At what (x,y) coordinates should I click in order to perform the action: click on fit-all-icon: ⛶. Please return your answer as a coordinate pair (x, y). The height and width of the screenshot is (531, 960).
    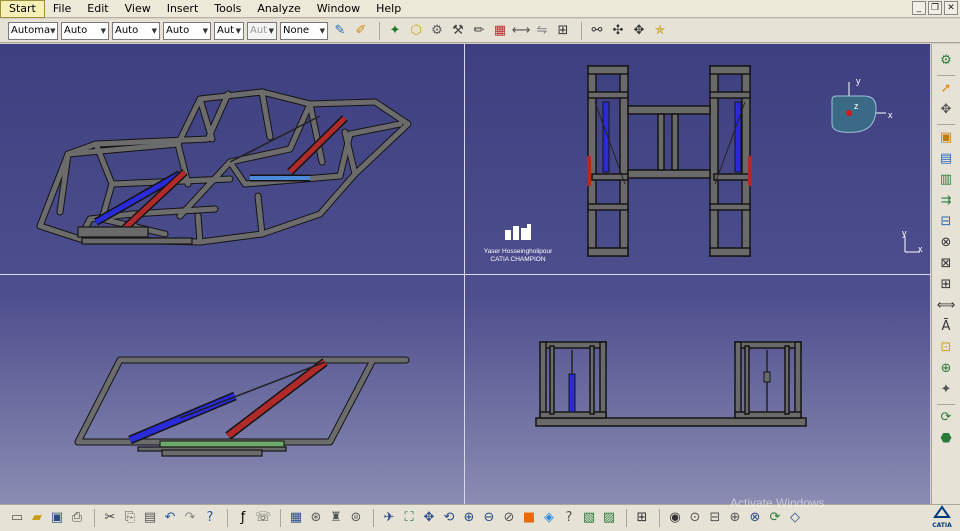
    Looking at the image, I should click on (409, 518).